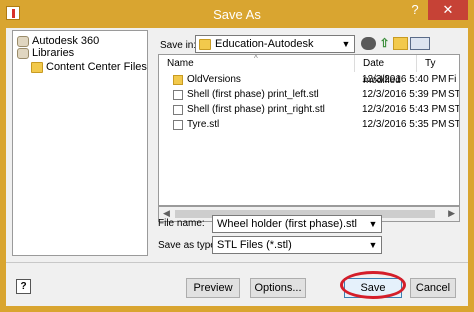  What do you see at coordinates (433, 288) in the screenshot?
I see `cancel-button: Cancel` at bounding box center [433, 288].